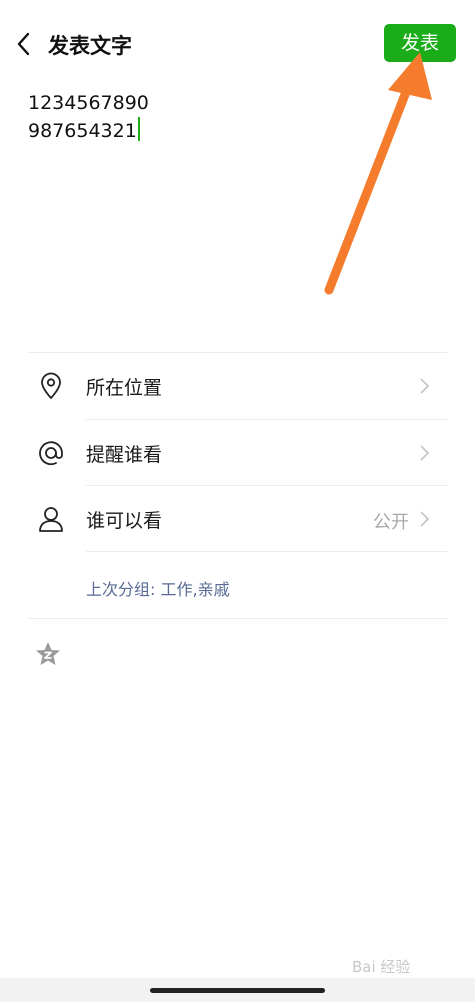 The width and height of the screenshot is (475, 1002). What do you see at coordinates (124, 455) in the screenshot?
I see `option-label: 提醒谁看` at bounding box center [124, 455].